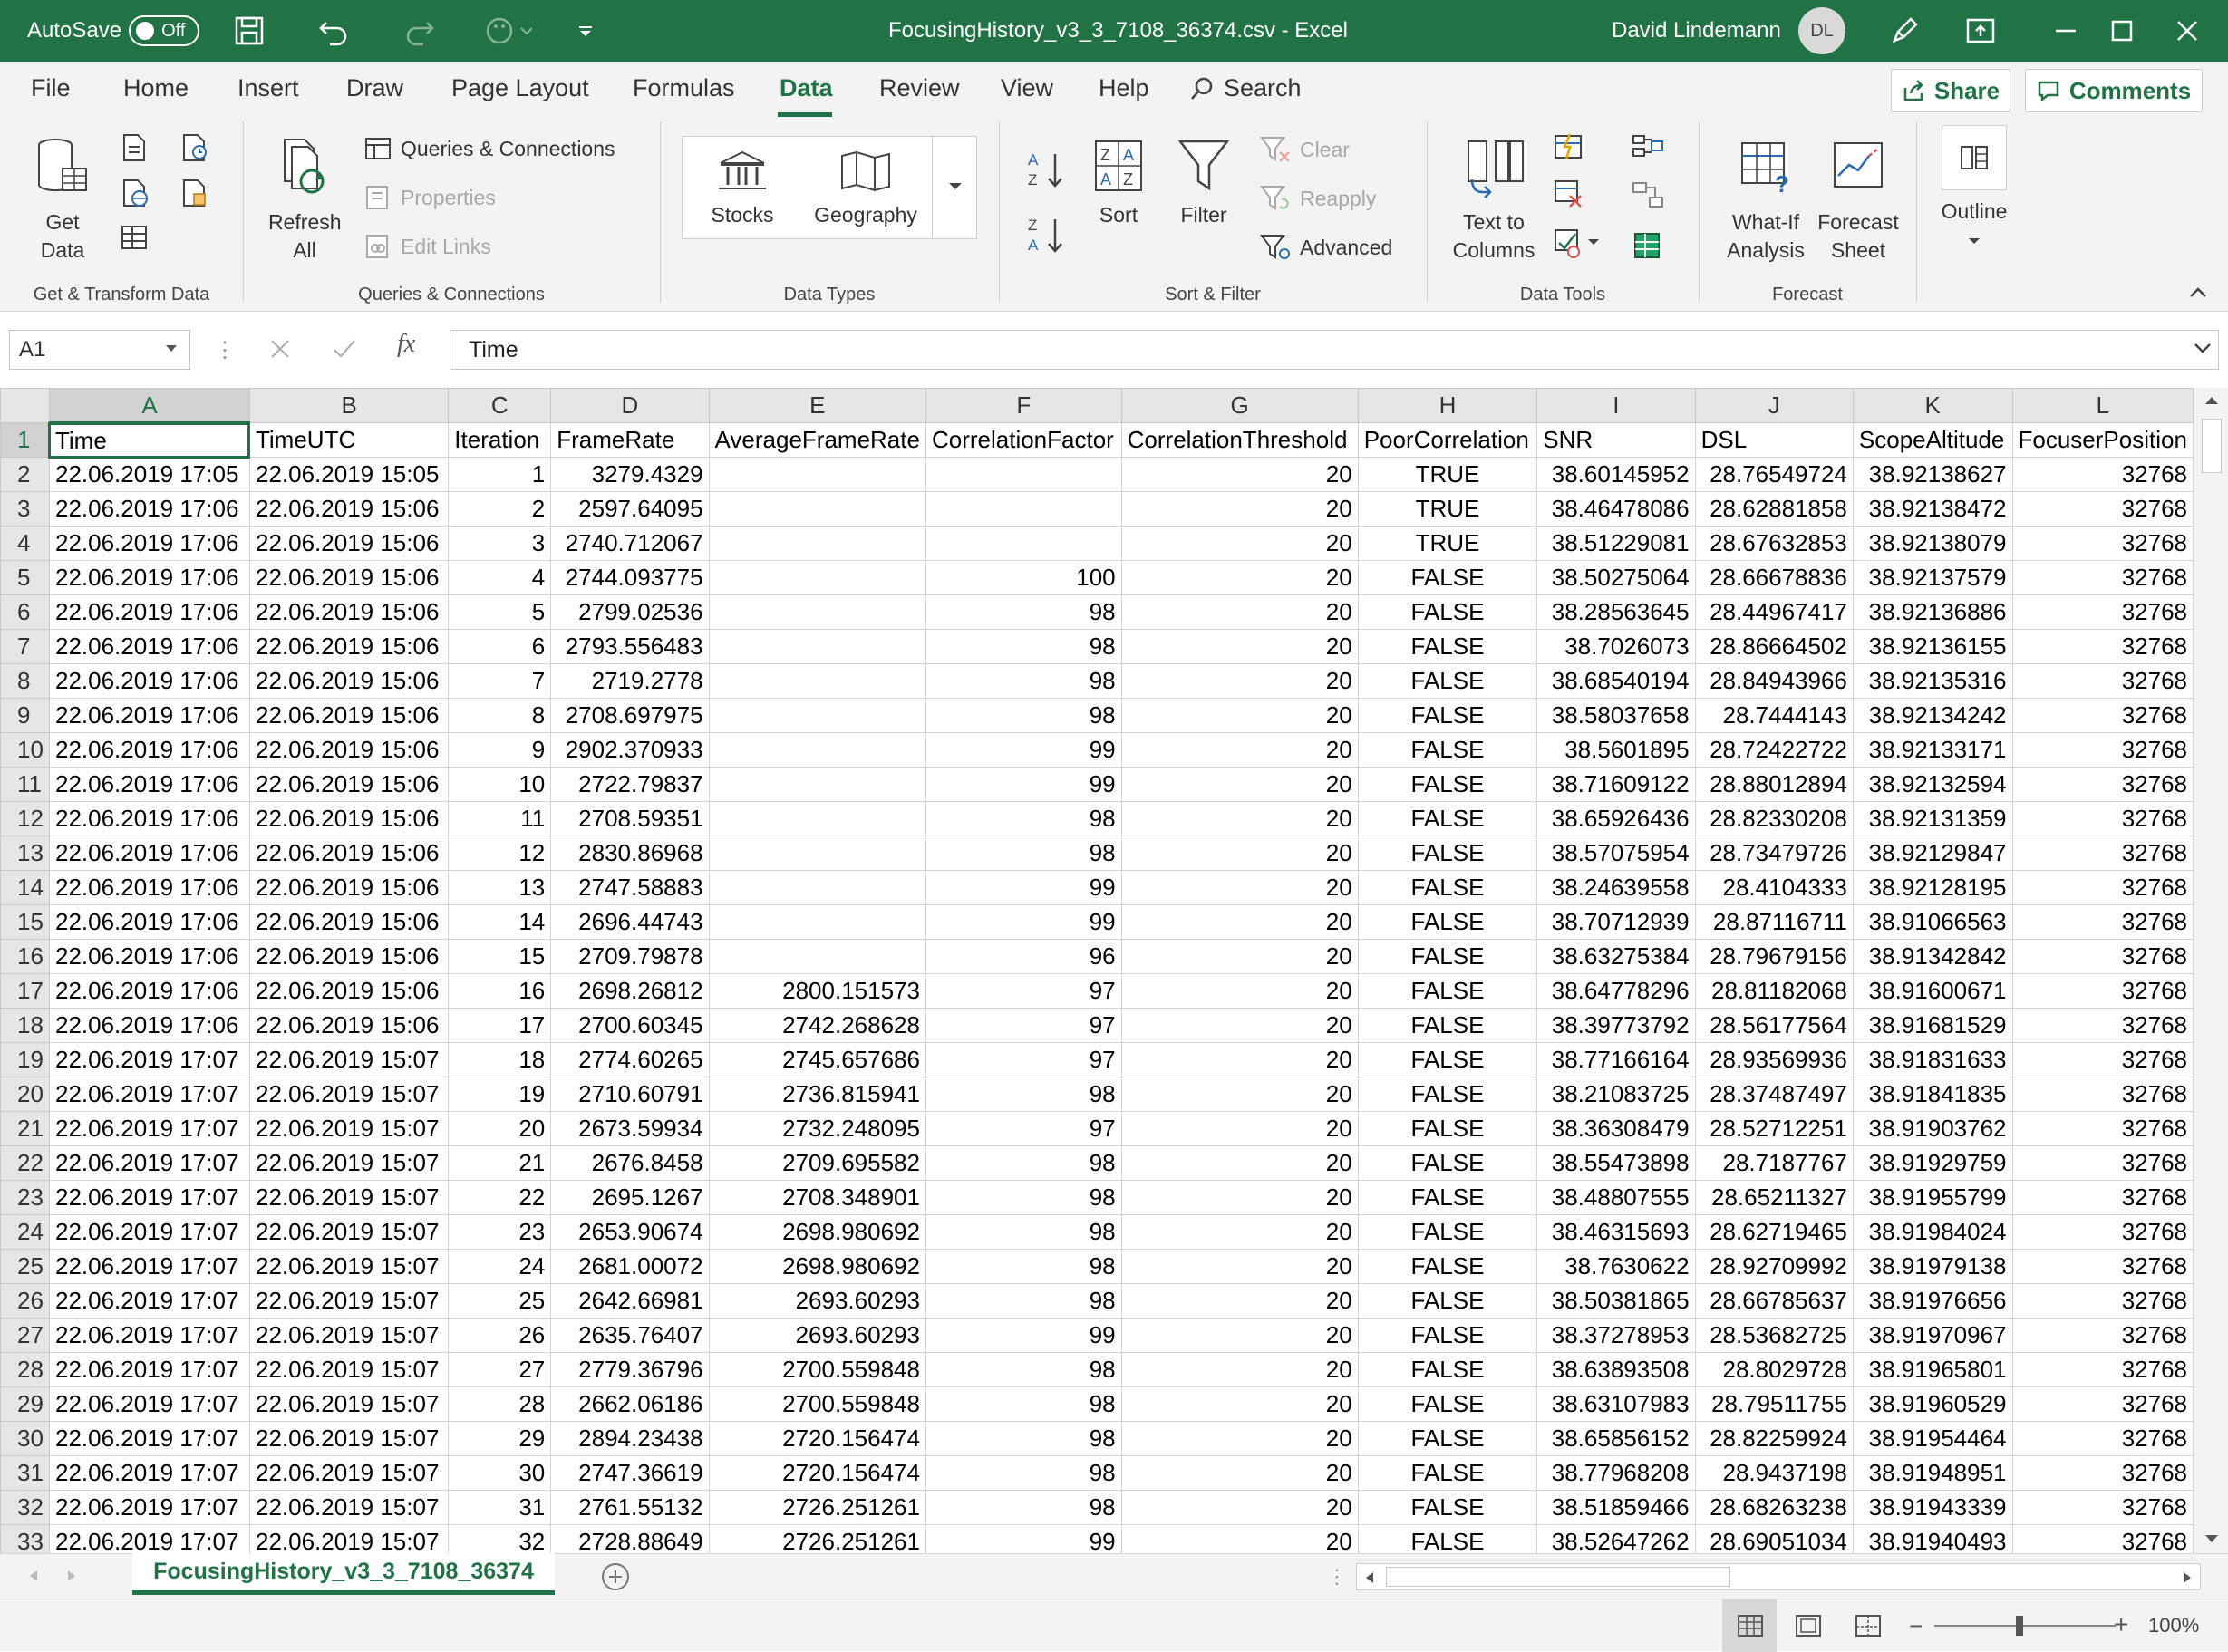  What do you see at coordinates (1774, 1538) in the screenshot?
I see `cell: 28.69051034` at bounding box center [1774, 1538].